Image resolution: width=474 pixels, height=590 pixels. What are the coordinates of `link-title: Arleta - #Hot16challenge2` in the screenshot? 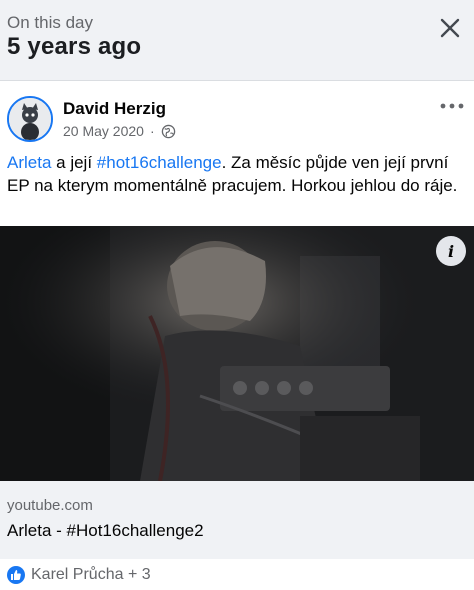 It's located at (105, 530).